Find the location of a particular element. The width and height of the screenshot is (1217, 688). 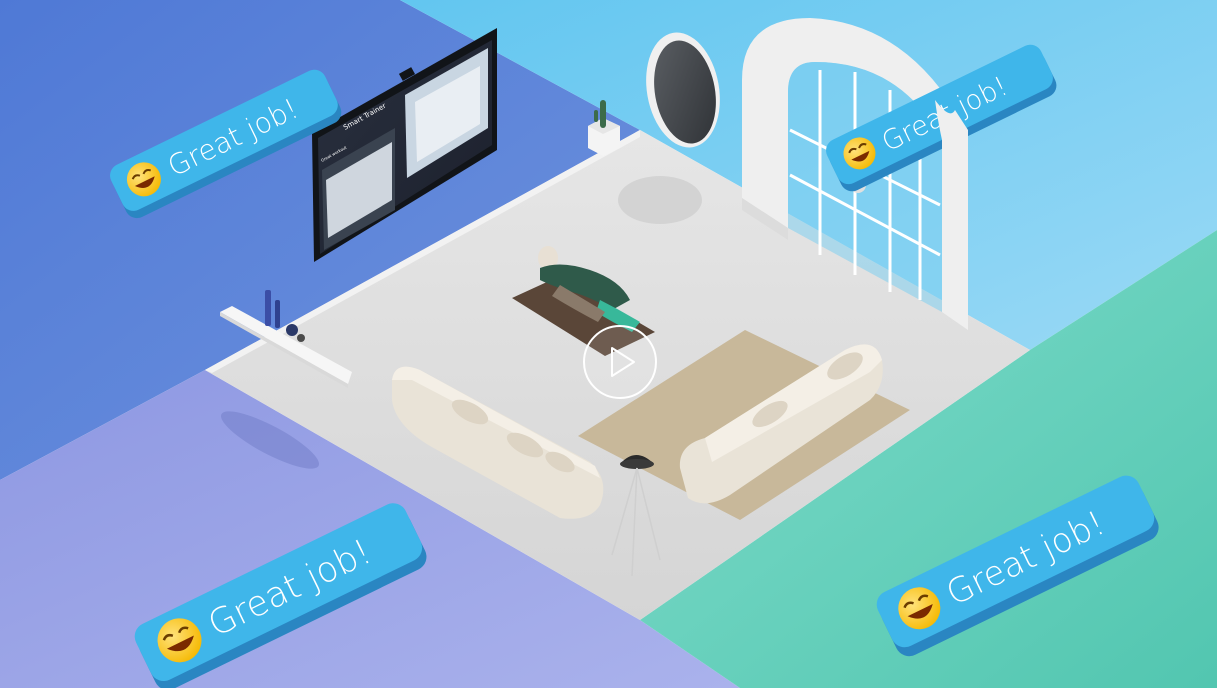

play-button is located at coordinates (620, 362).